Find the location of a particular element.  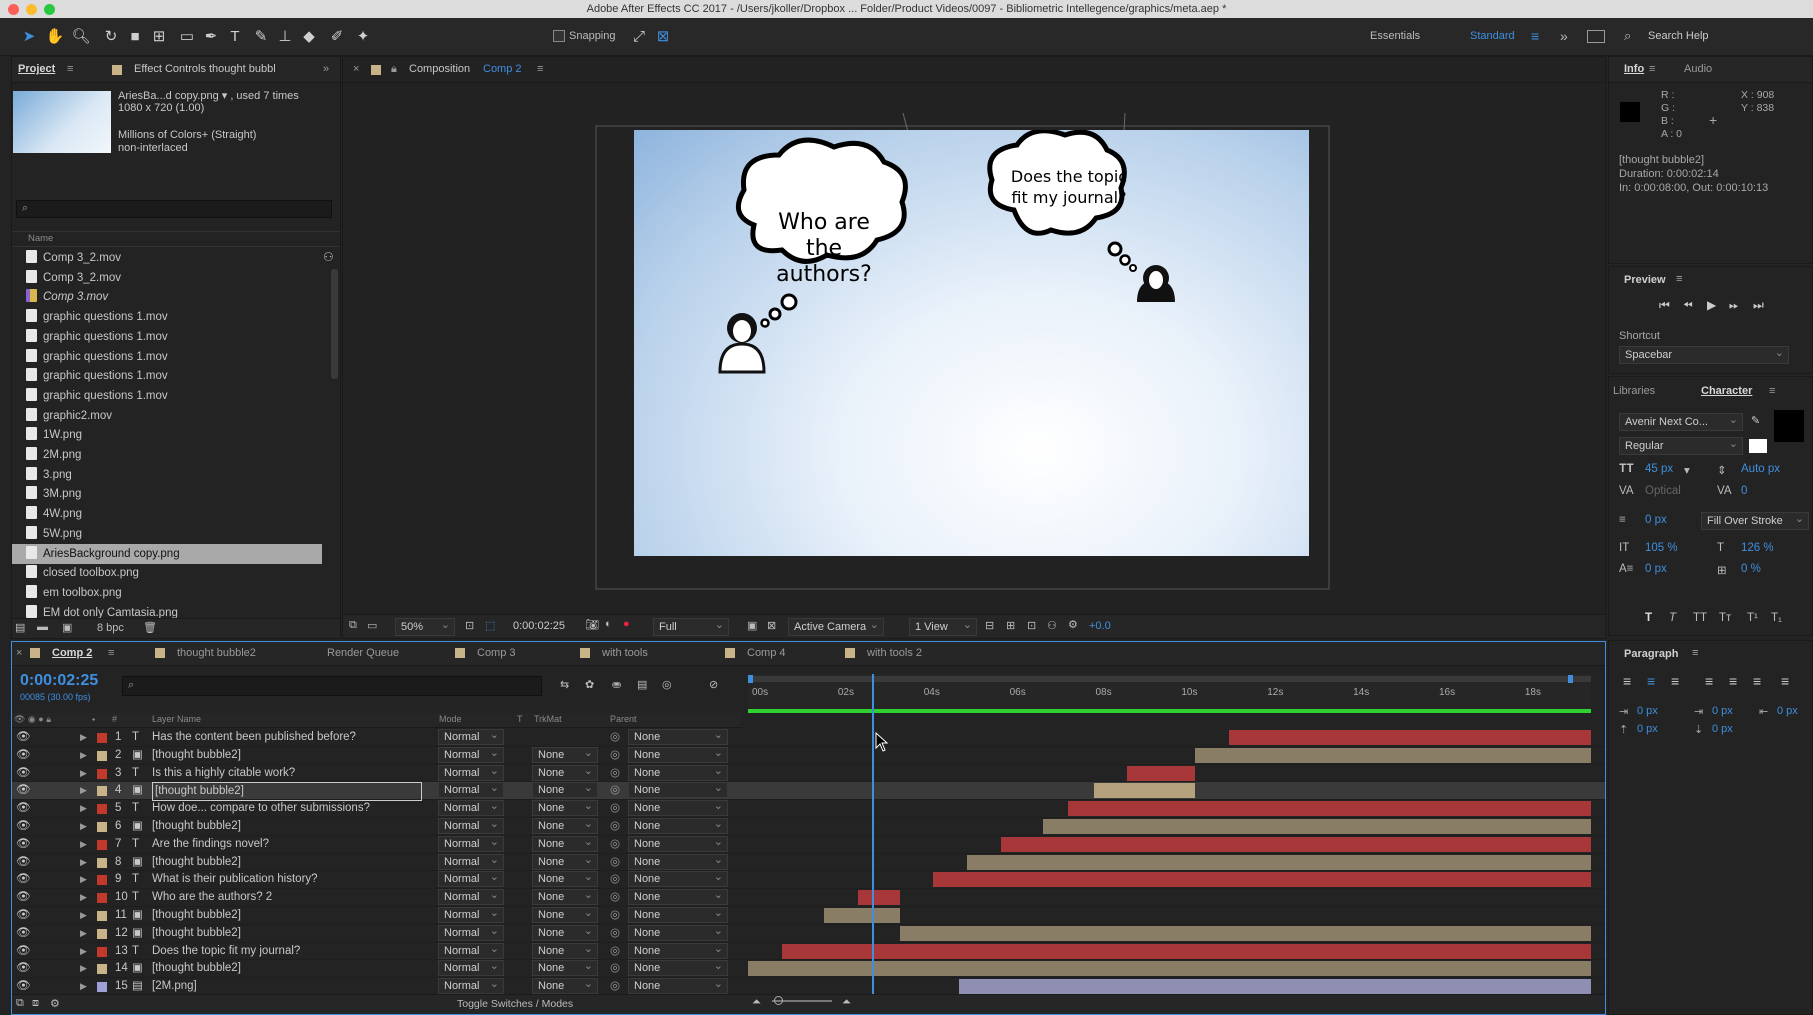

shy-layers-icon: ⛂ is located at coordinates (616, 684).